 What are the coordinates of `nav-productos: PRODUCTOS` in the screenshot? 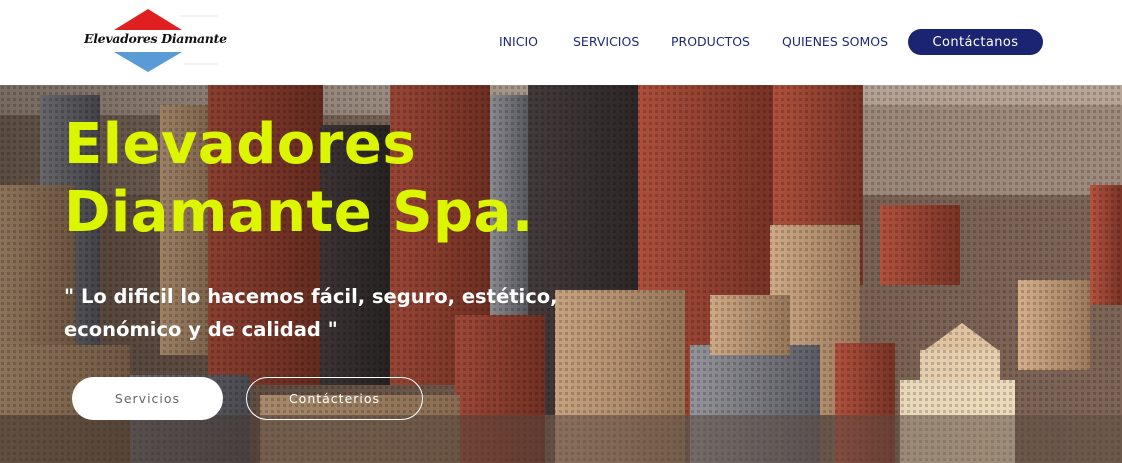 It's located at (710, 41).